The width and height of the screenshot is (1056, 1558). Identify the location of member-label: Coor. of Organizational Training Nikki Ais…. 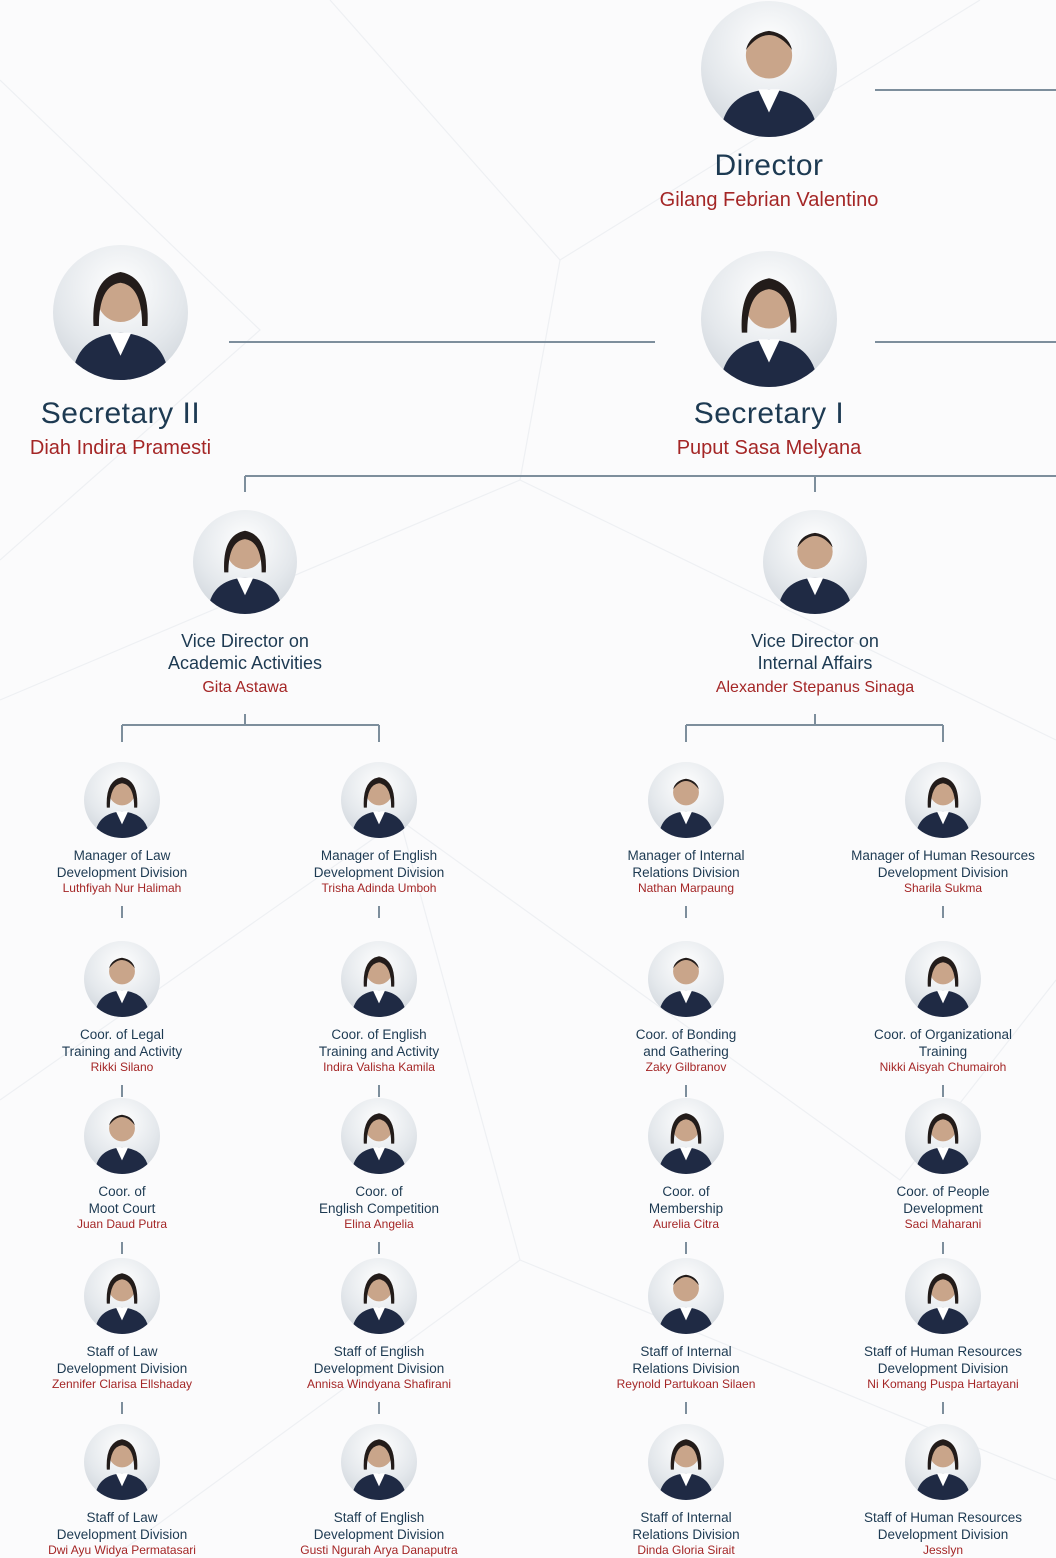
(942, 1050).